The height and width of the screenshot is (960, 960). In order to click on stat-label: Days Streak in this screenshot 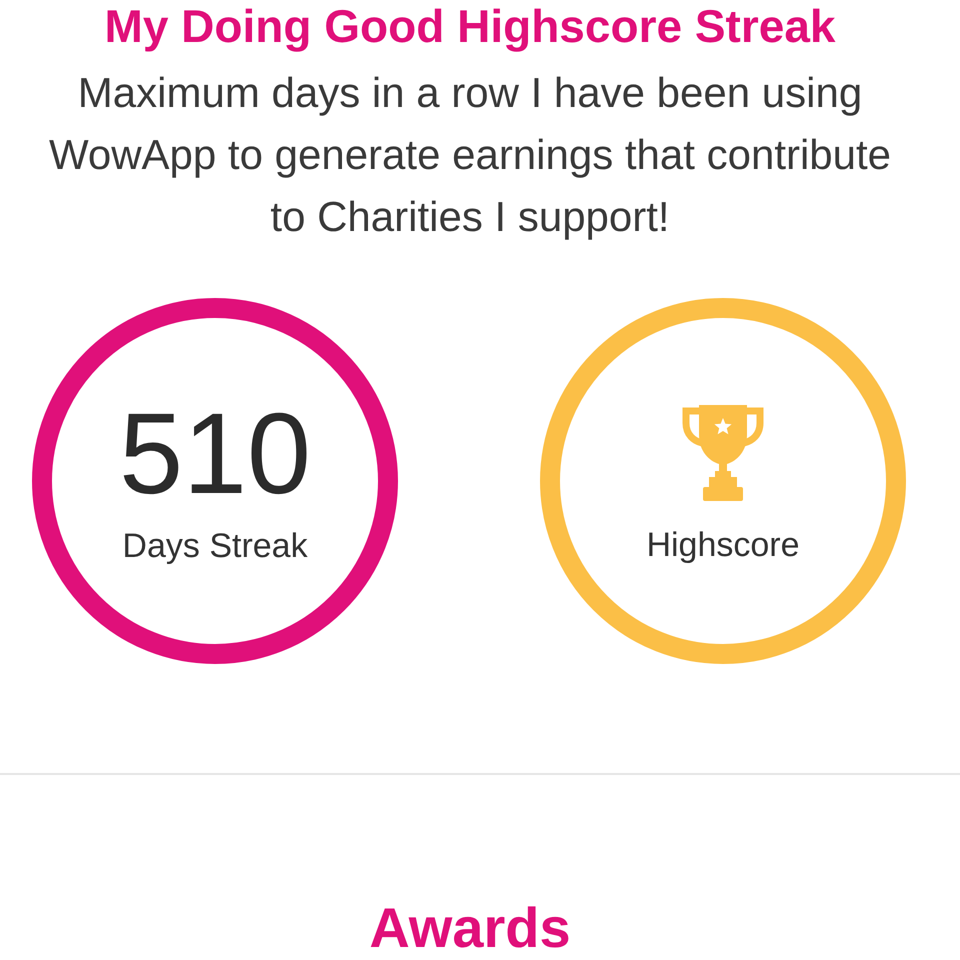, I will do `click(215, 546)`.